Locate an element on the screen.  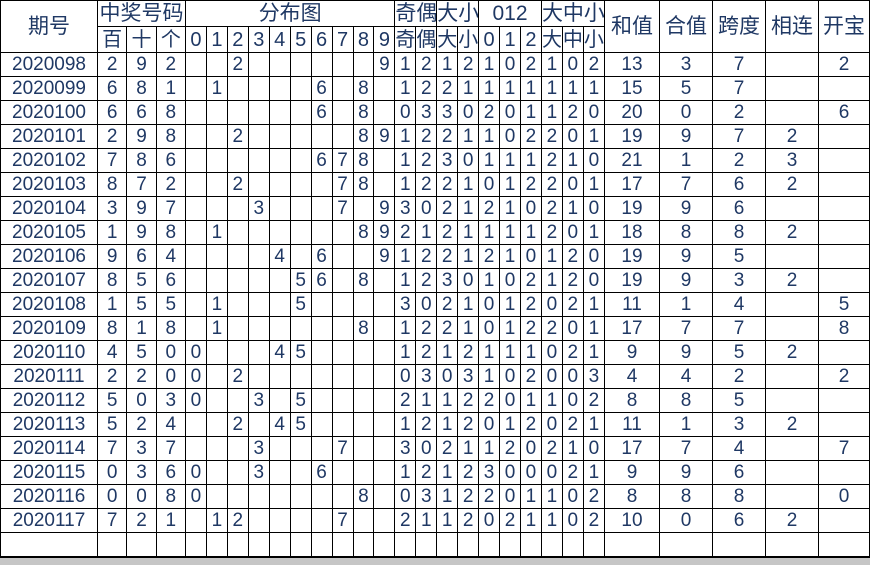
table-row: 2020104 3 9 7 3 7 9 3 0 2 1 2 1 0 2 1 0 19 9 6 is located at coordinates (435, 208).